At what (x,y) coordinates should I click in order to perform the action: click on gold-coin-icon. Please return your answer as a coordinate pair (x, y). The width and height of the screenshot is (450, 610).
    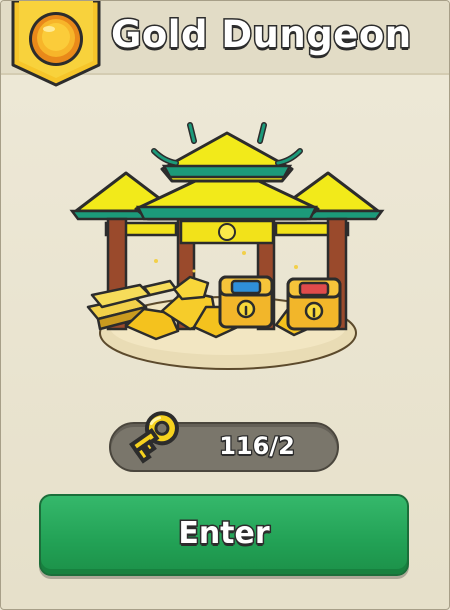
    Looking at the image, I should click on (56, 44).